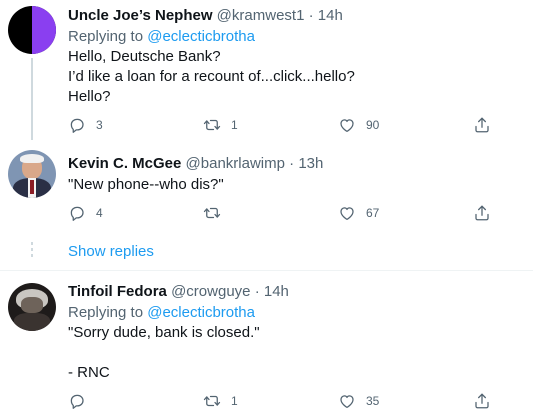  Describe the element at coordinates (358, 213) in the screenshot. I see `like-button: 67` at that location.